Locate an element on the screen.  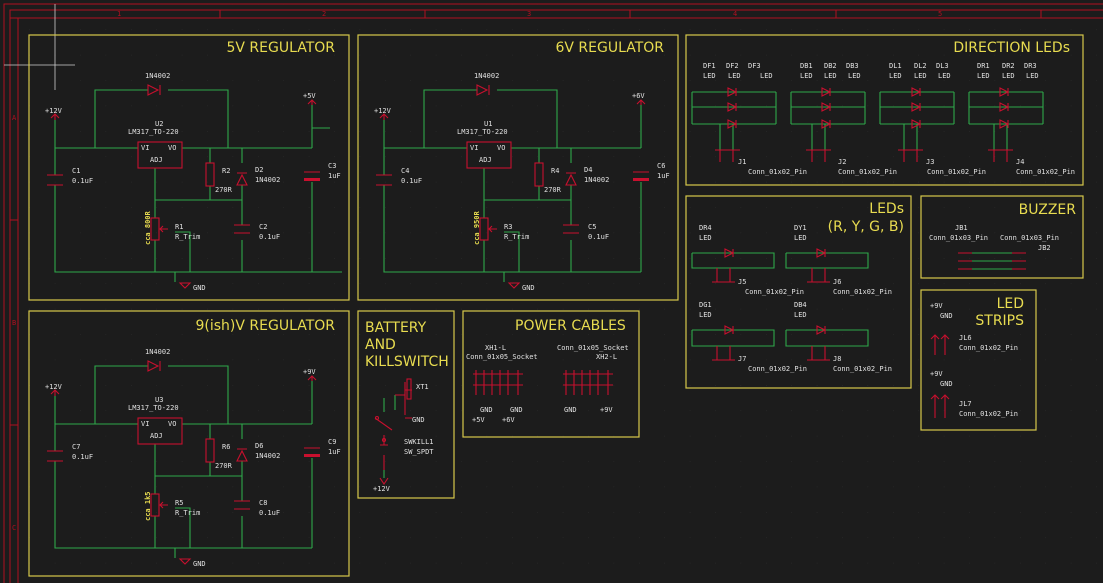
trim-note: cca 1k5 is located at coordinates (148, 506).